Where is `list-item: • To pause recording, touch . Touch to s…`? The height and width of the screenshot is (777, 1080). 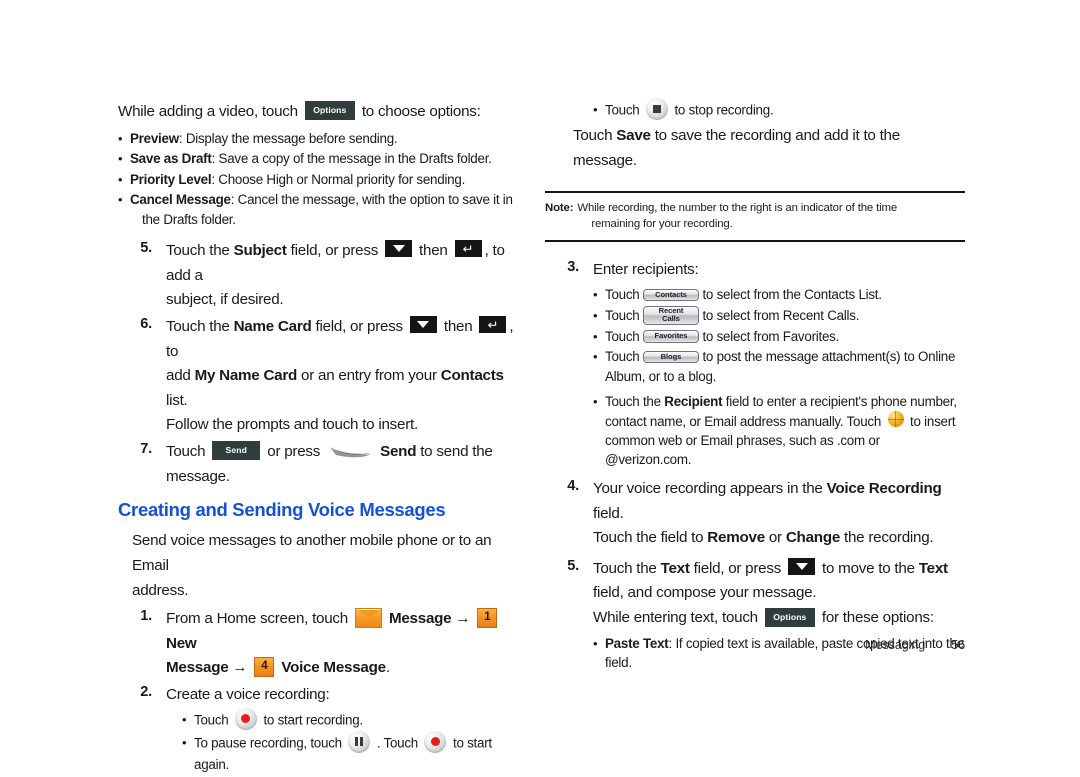
list-item: • To pause recording, touch . Touch to s… is located at coordinates (355, 752).